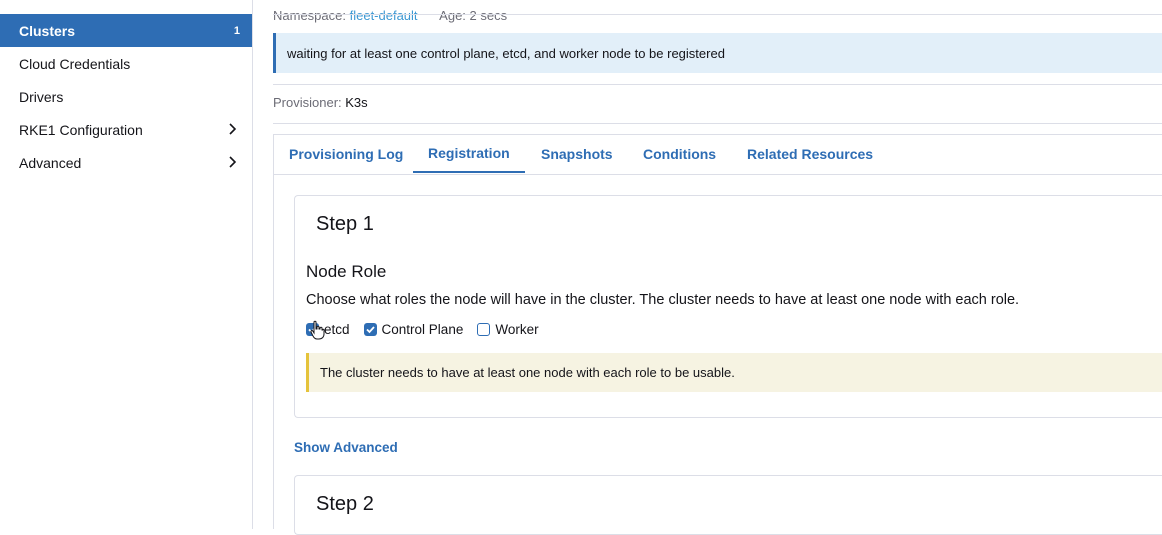 The image size is (1162, 535). I want to click on worker-checkbox, so click(484, 329).